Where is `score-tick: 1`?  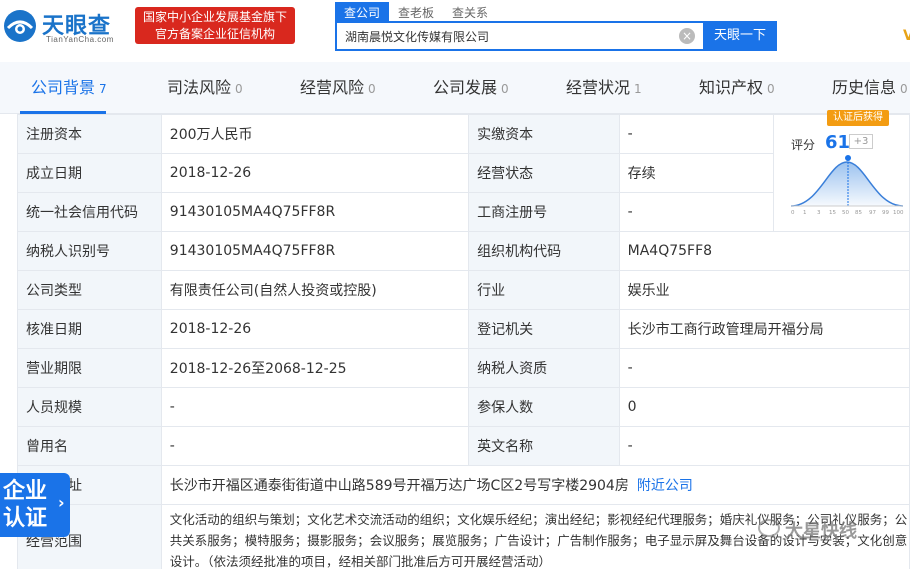
score-tick: 1 is located at coordinates (805, 213).